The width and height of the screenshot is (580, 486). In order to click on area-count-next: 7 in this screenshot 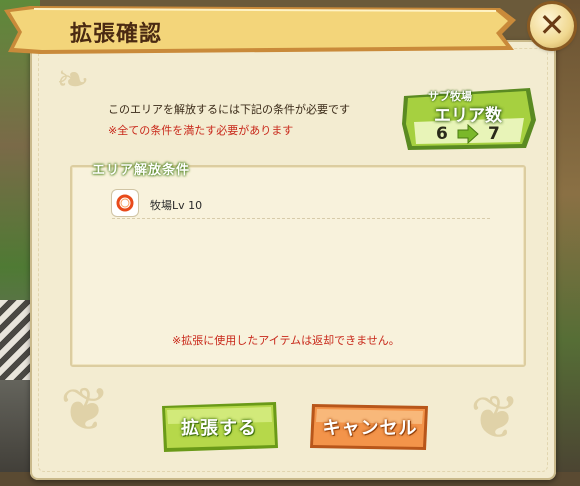, I will do `click(494, 134)`.